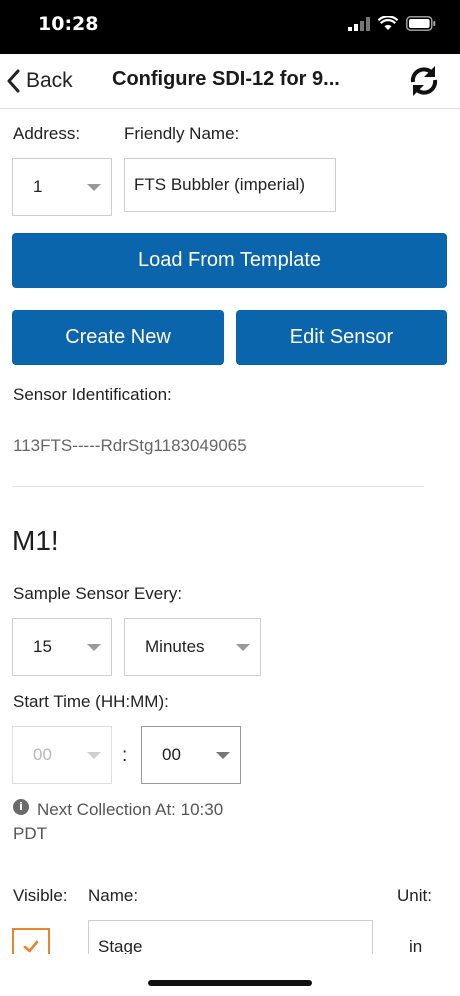 This screenshot has height=996, width=460. Describe the element at coordinates (40, 895) in the screenshot. I see `visible-column-header: Visible:` at that location.